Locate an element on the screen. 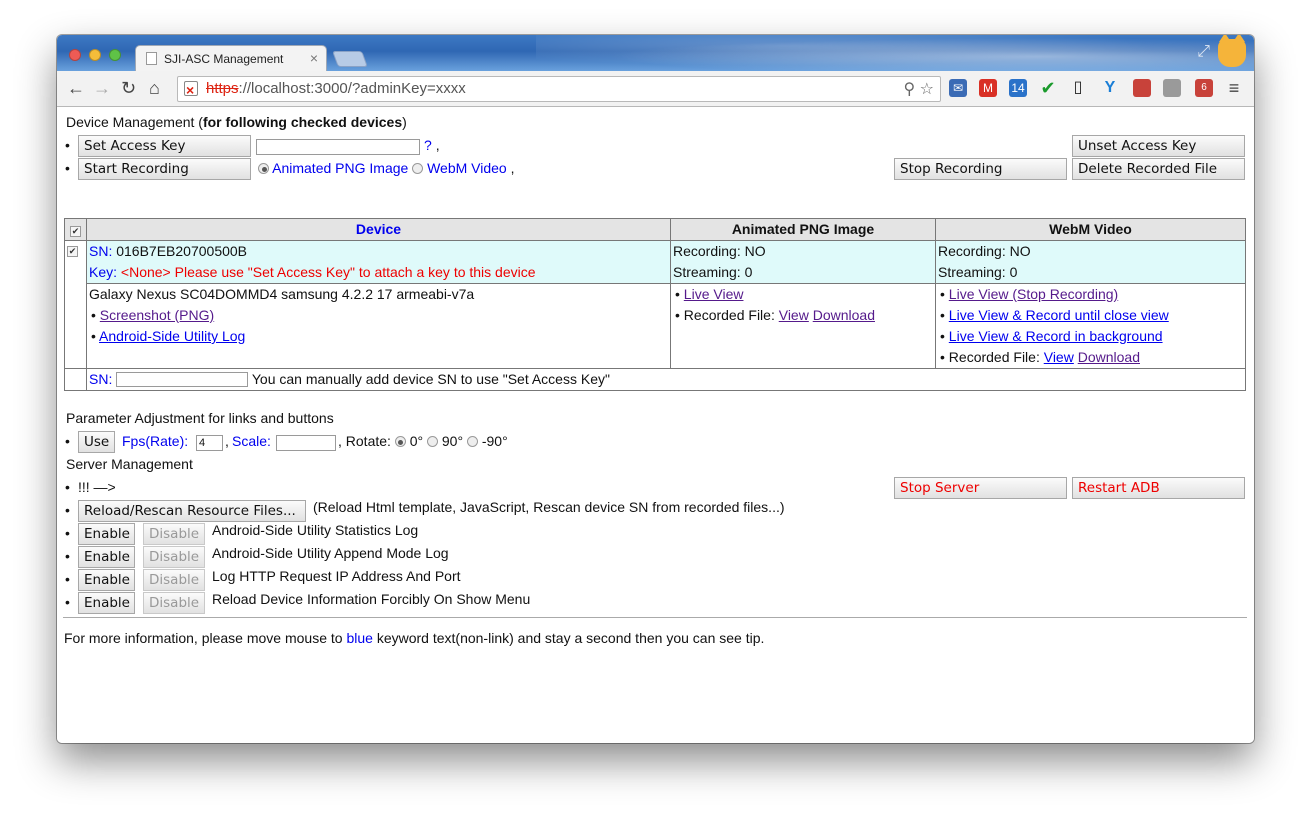 The height and width of the screenshot is (823, 1311). mail-ext-icon: ✉ is located at coordinates (958, 88).